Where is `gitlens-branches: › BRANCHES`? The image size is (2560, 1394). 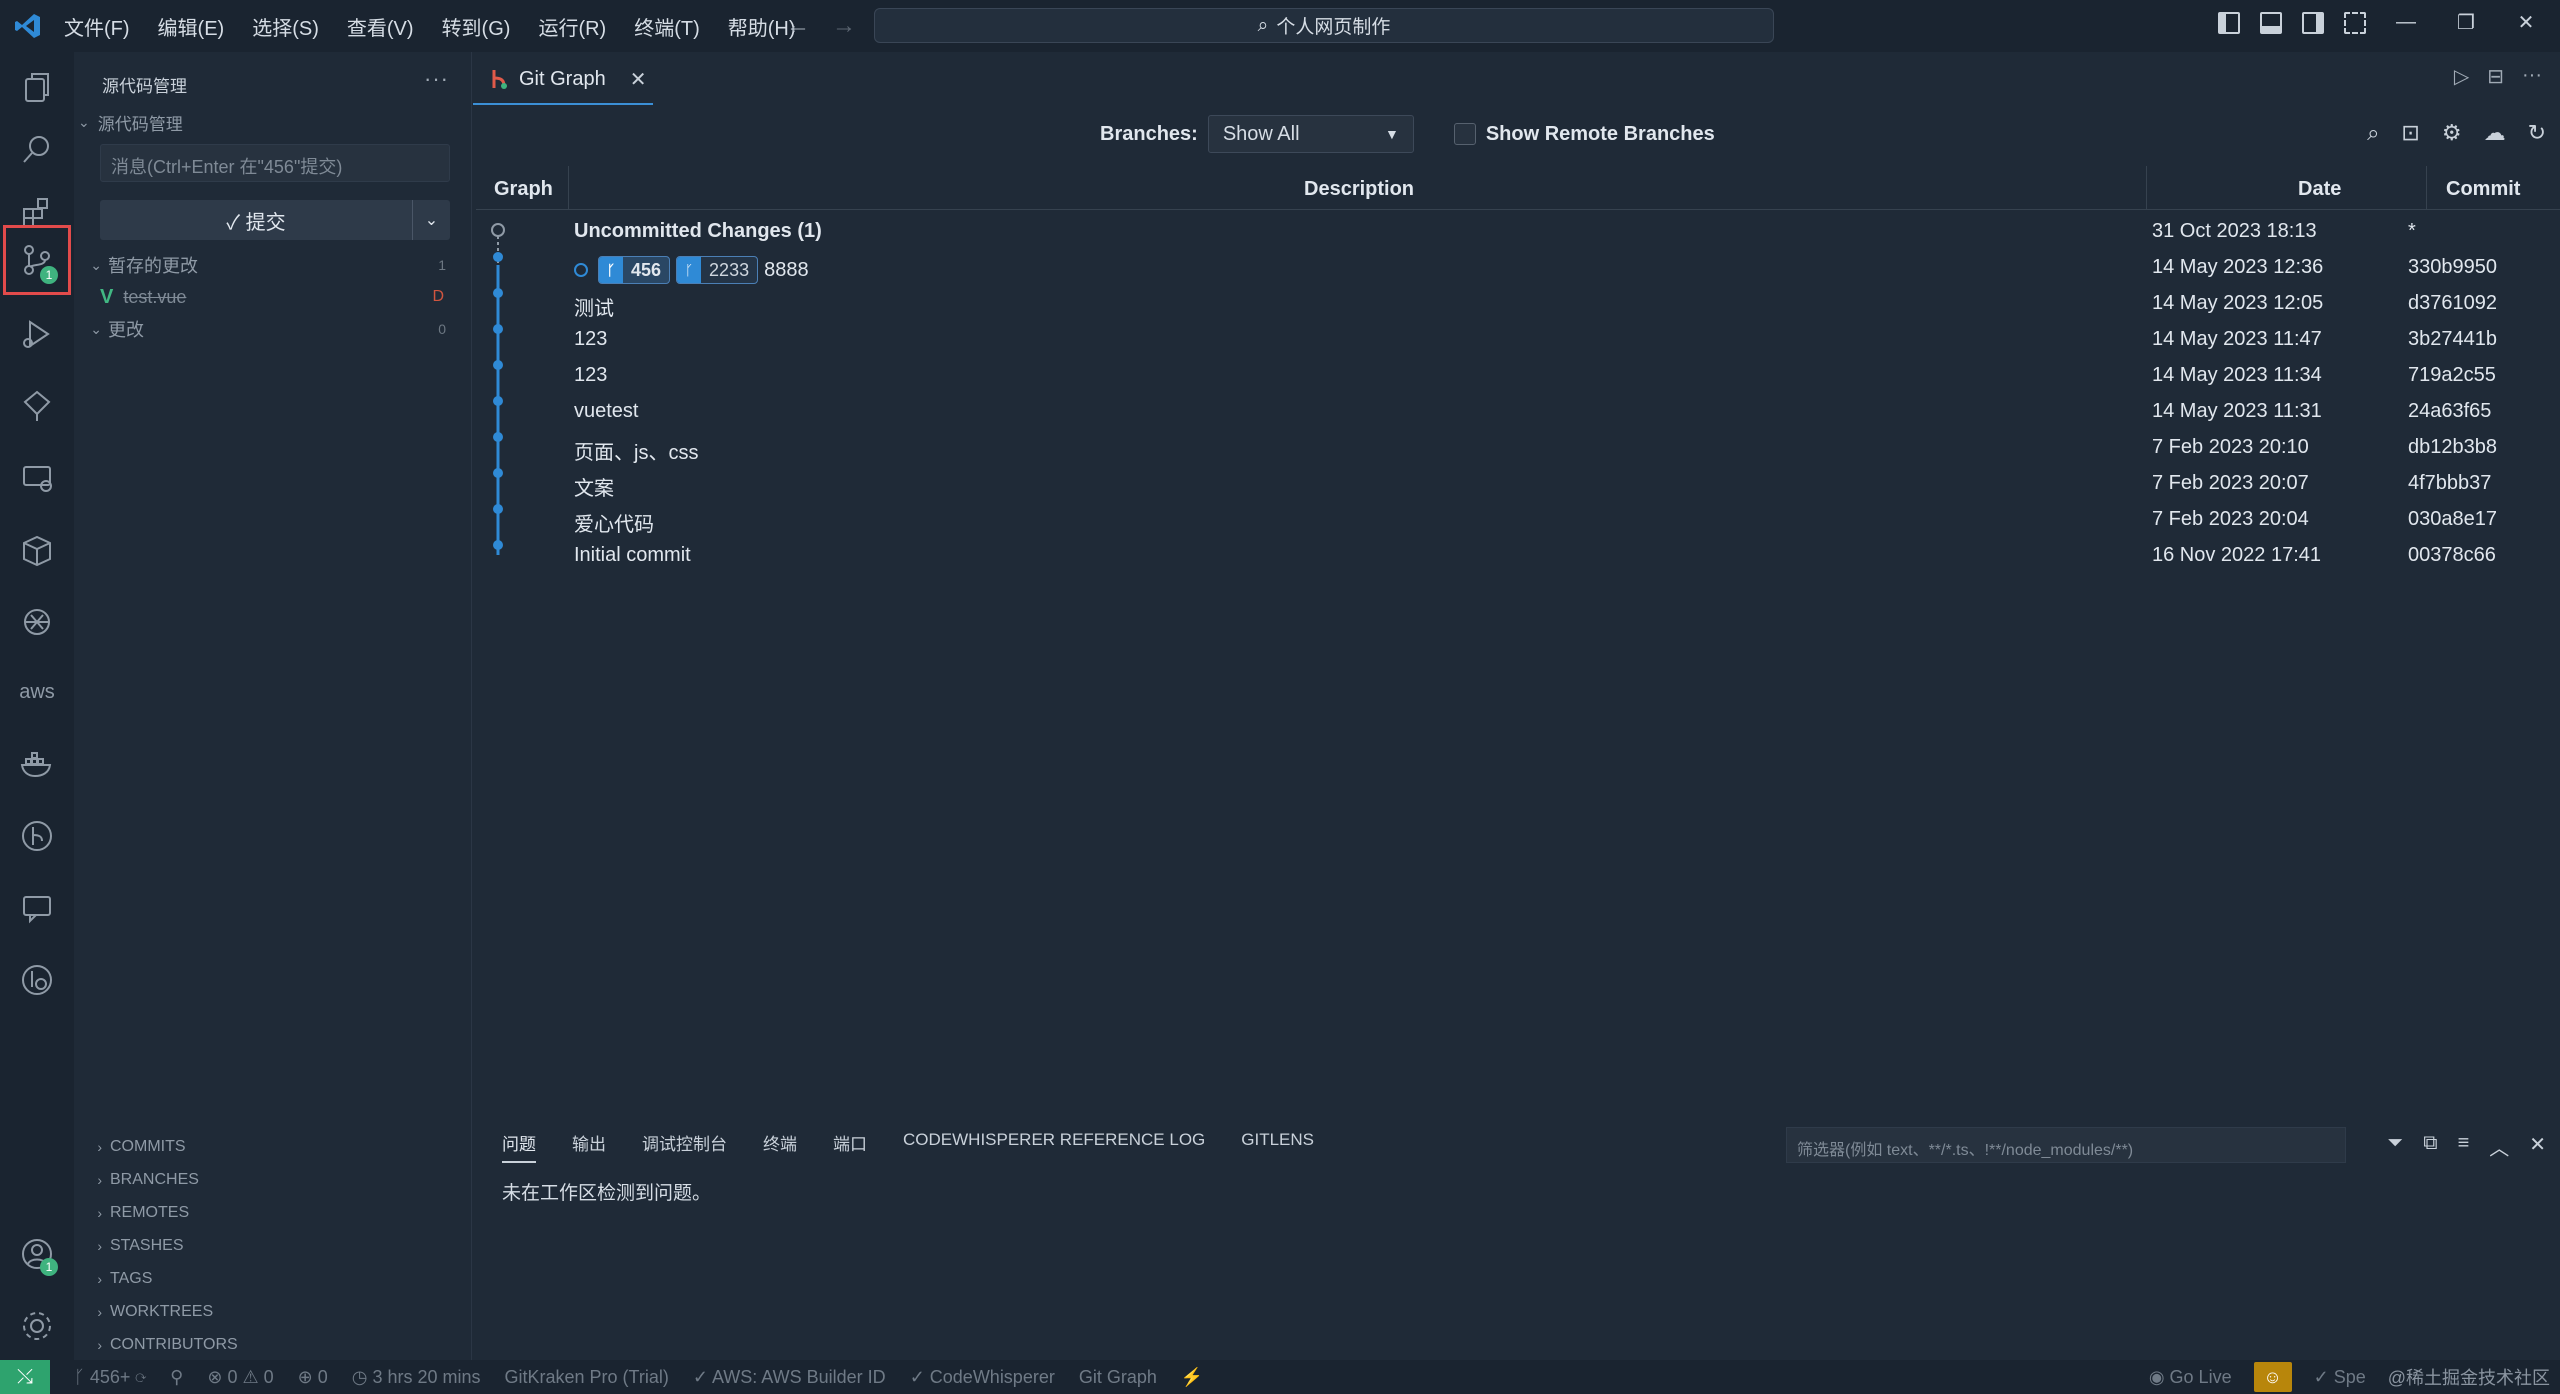 gitlens-branches: › BRANCHES is located at coordinates (273, 1179).